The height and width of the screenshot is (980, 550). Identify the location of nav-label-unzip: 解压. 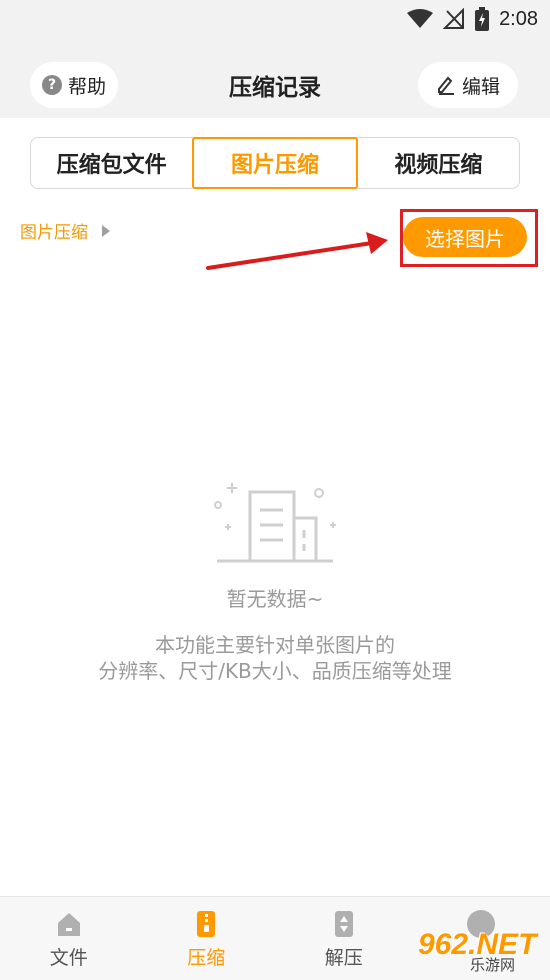
(344, 956).